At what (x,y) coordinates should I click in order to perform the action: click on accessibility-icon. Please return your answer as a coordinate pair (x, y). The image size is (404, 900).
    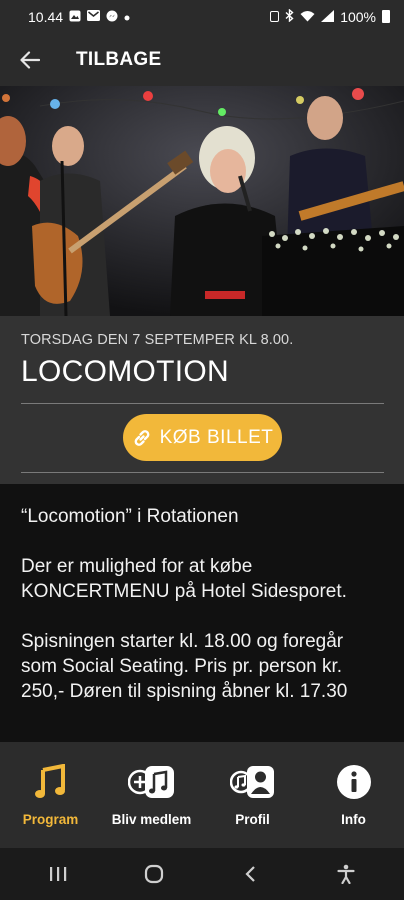
    Looking at the image, I should click on (346, 874).